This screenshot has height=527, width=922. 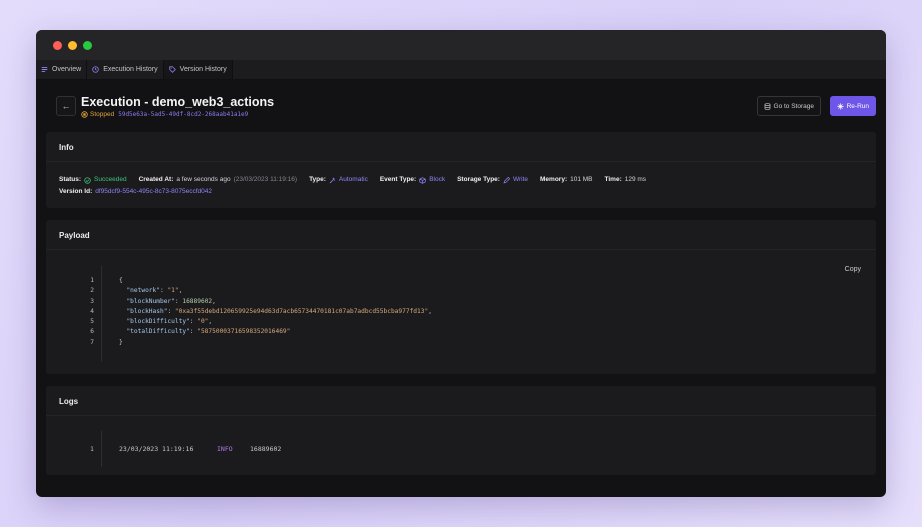 What do you see at coordinates (857, 106) in the screenshot?
I see `rerun-label: Re-Run` at bounding box center [857, 106].